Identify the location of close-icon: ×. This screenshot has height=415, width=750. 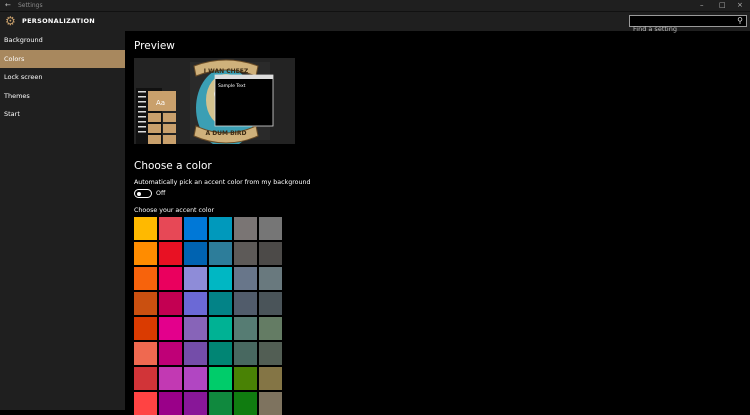
(740, 5).